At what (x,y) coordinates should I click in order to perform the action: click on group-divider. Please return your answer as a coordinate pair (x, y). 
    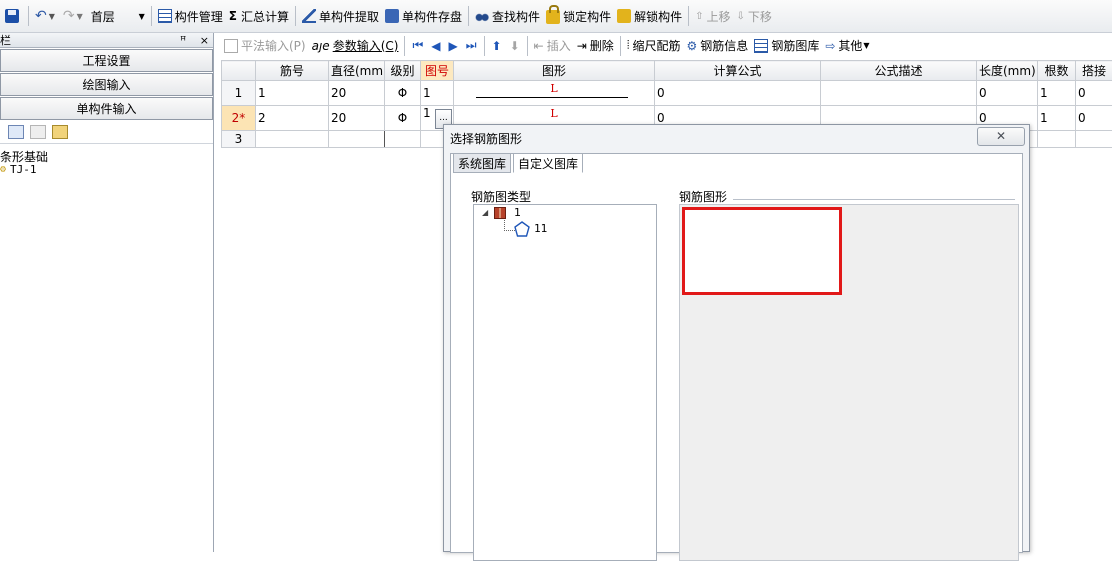
    Looking at the image, I should click on (874, 199).